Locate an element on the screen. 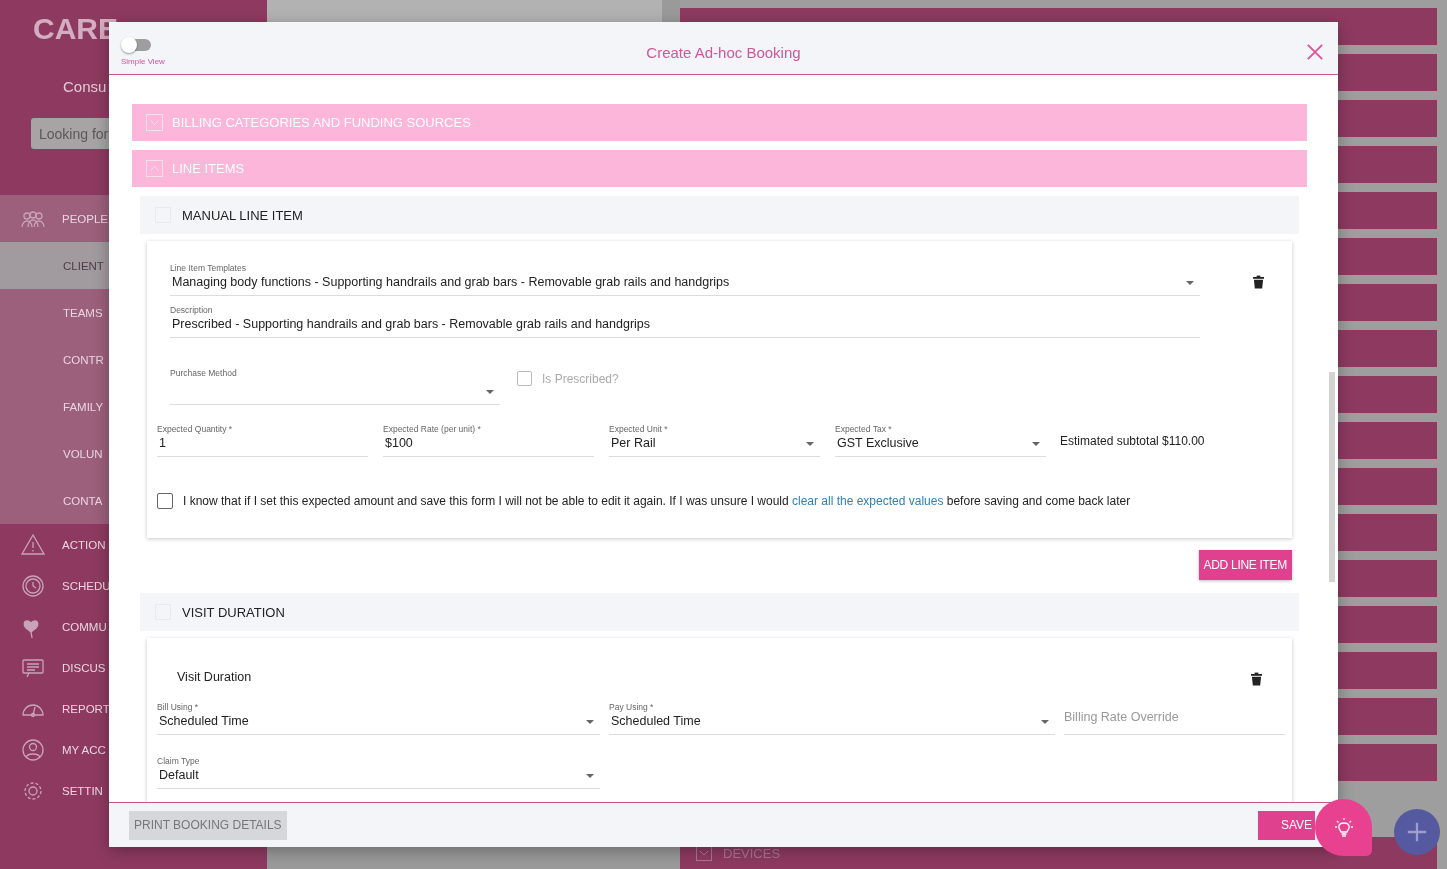 This screenshot has height=869, width=1447. account-name: Consu is located at coordinates (85, 87).